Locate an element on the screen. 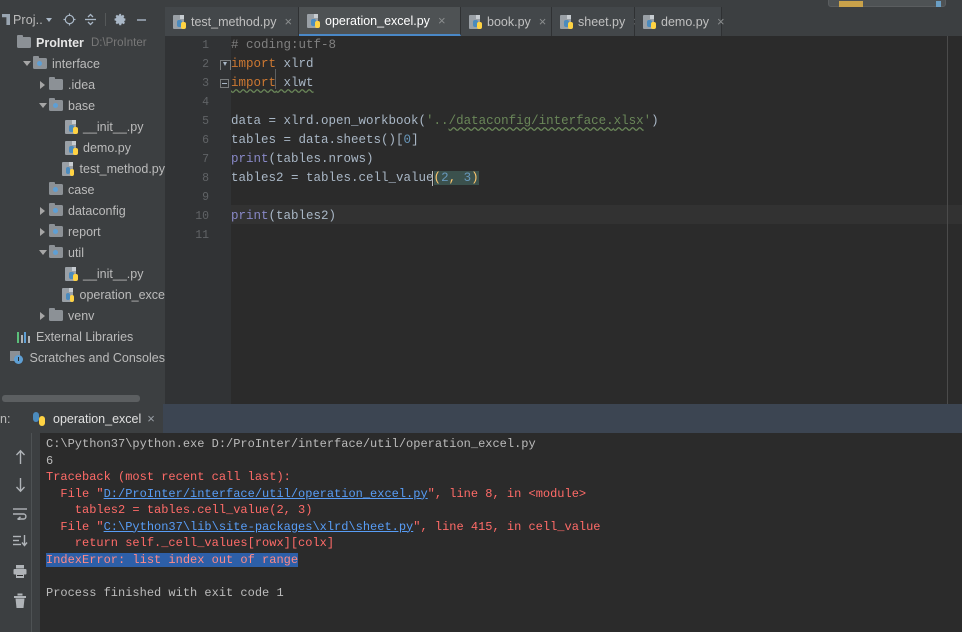  line-number: 9 is located at coordinates (205, 197).